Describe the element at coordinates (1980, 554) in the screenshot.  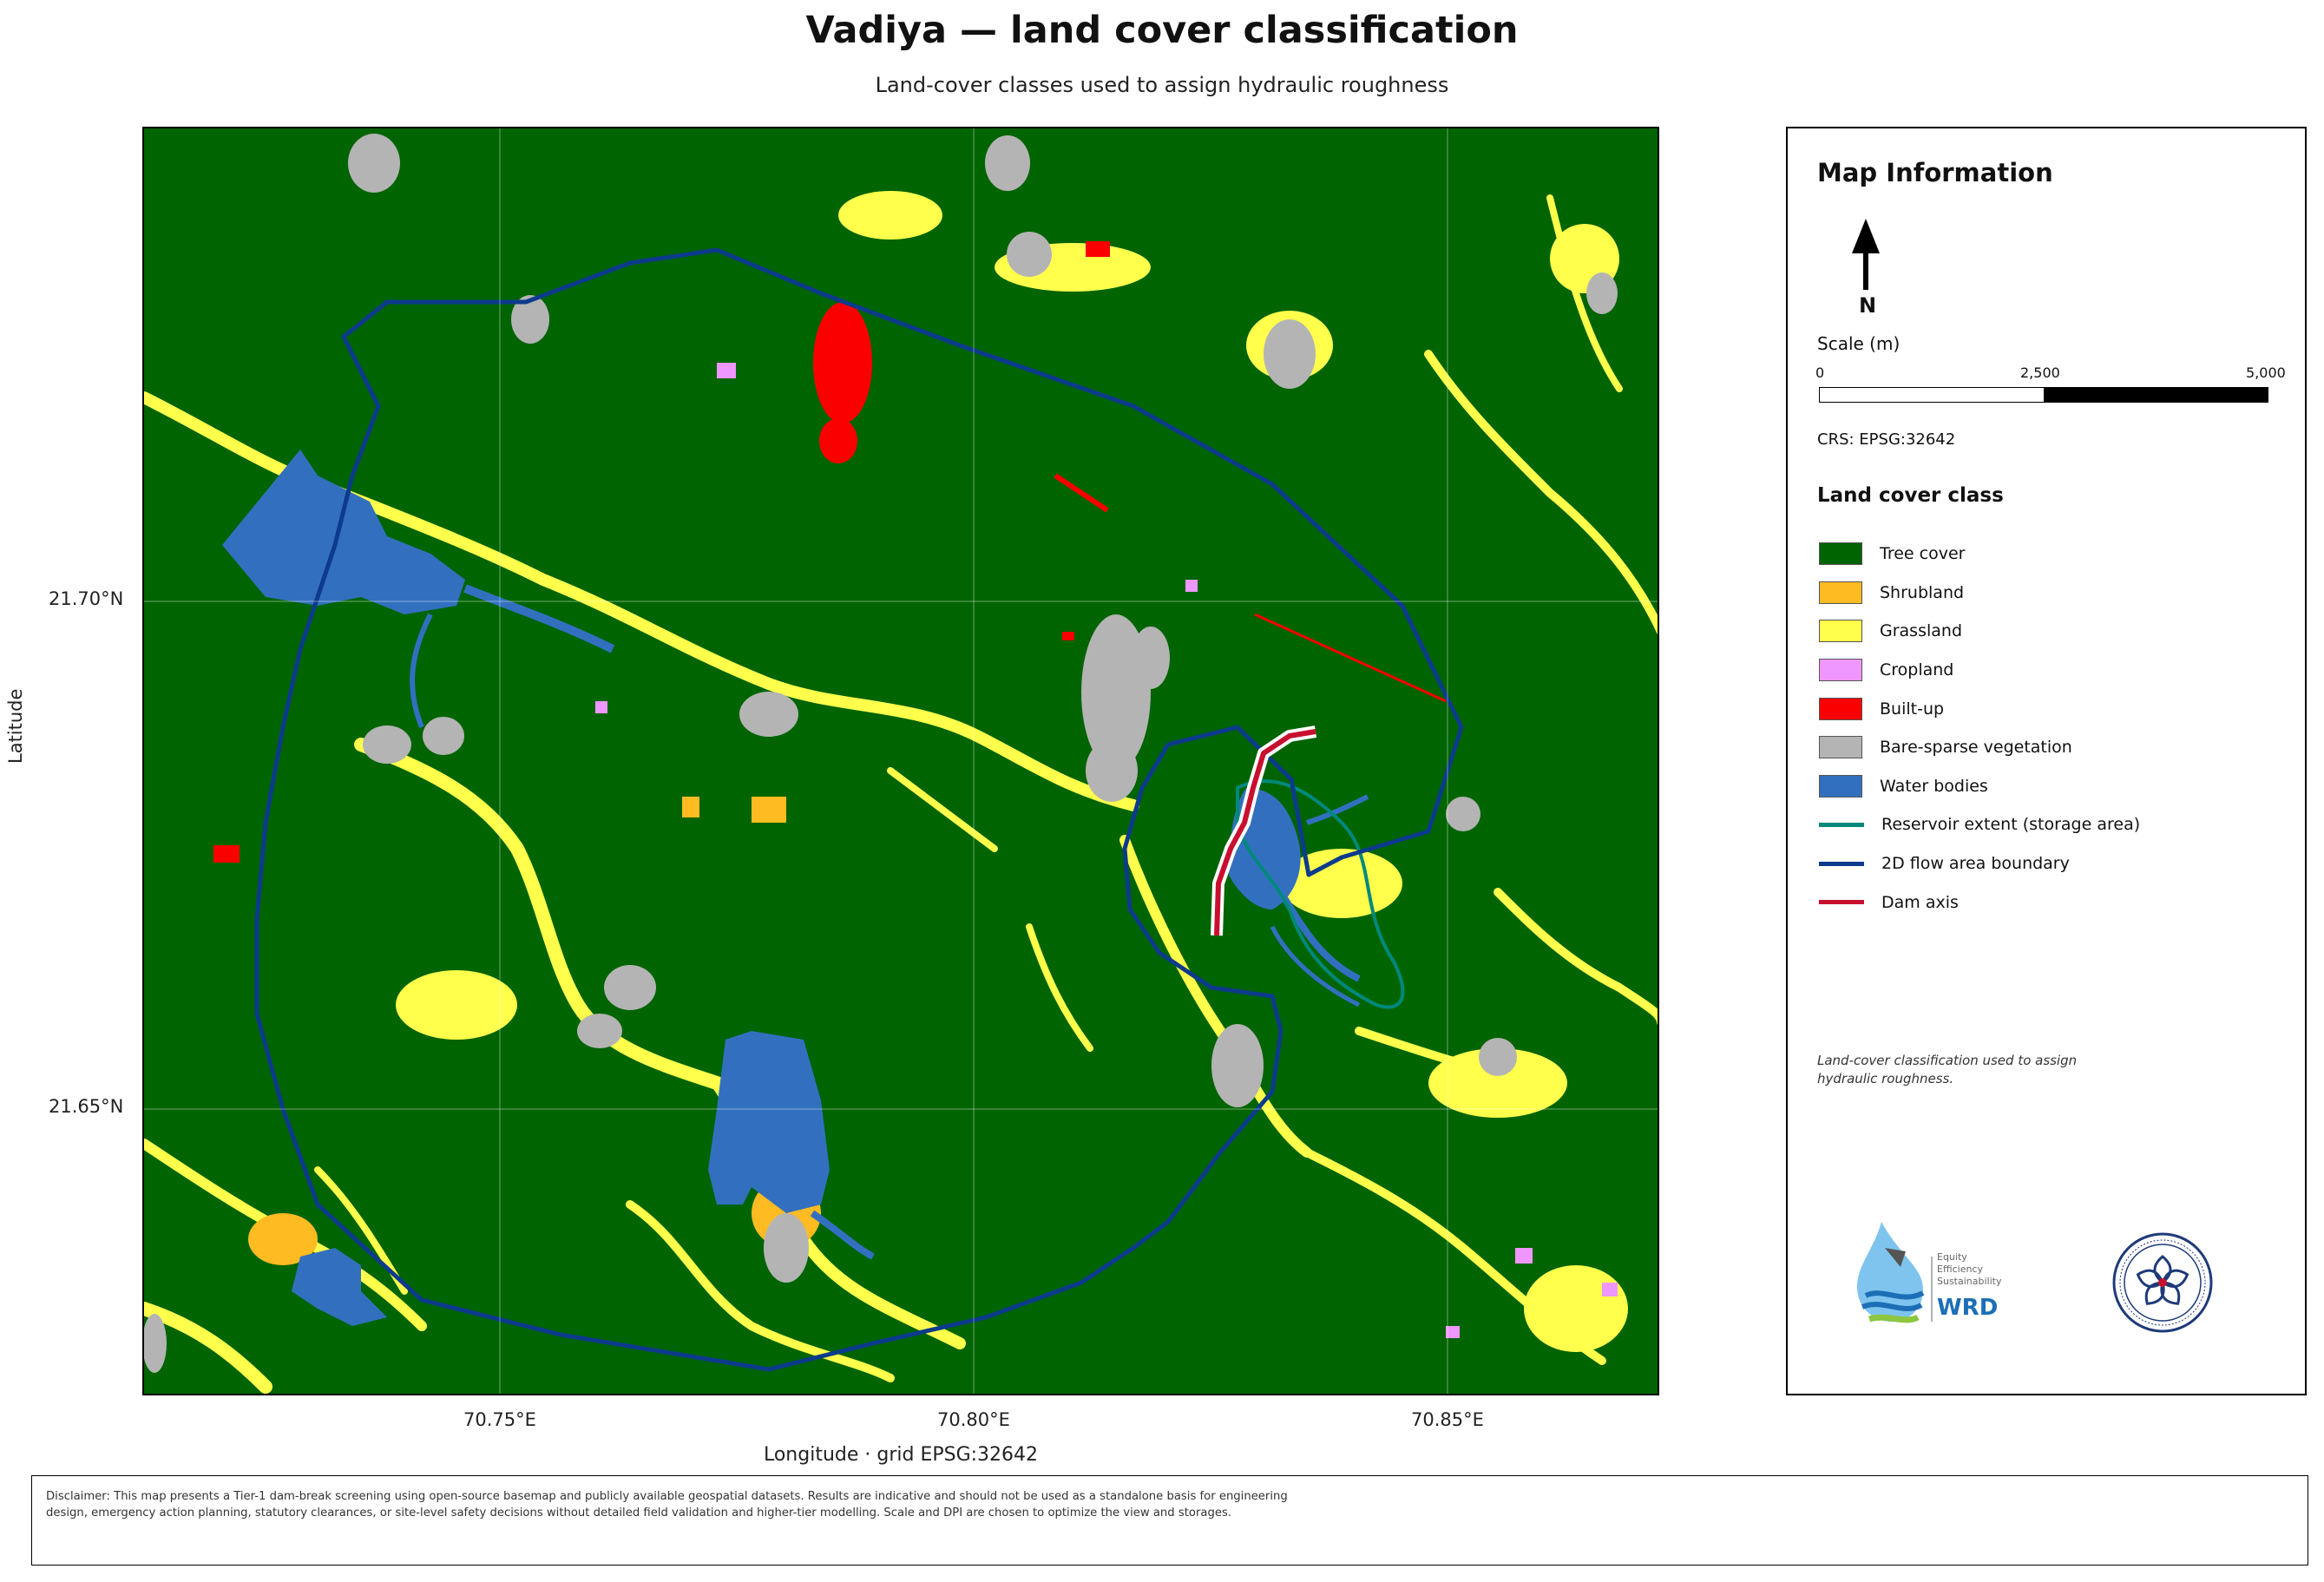
I see `legend-item-tree-cover: Tree cover` at that location.